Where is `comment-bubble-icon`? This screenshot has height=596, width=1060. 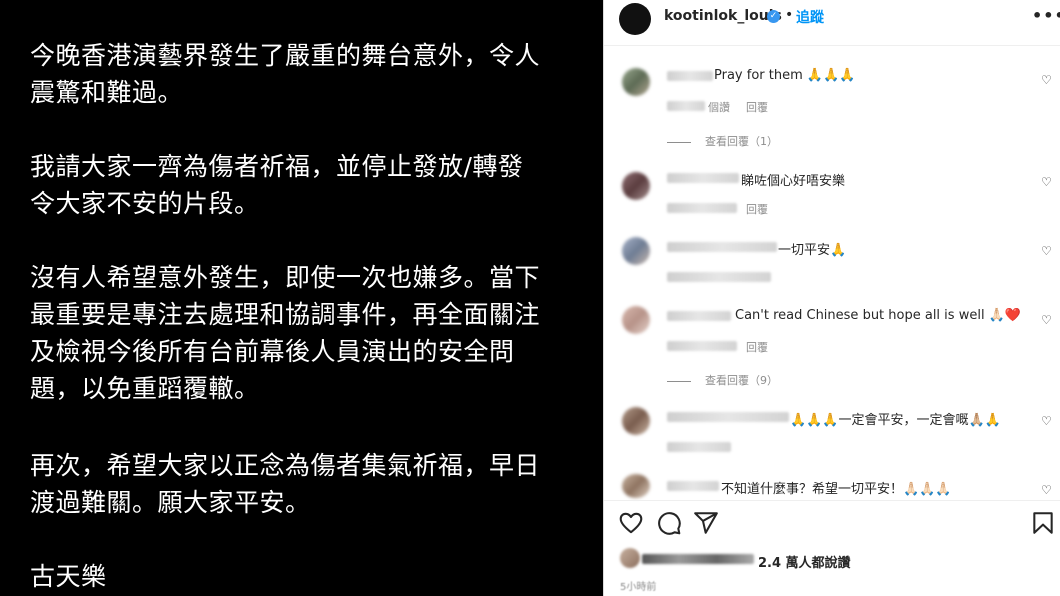
comment-bubble-icon is located at coordinates (669, 523).